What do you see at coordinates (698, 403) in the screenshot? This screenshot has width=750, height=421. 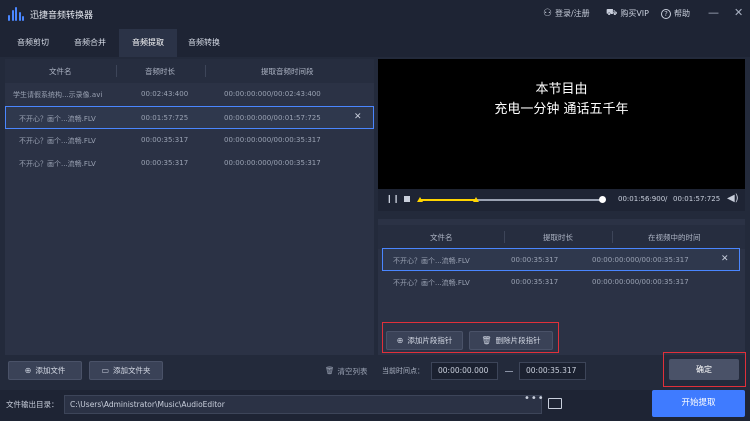 I see `start-extract-button: 开始提取` at bounding box center [698, 403].